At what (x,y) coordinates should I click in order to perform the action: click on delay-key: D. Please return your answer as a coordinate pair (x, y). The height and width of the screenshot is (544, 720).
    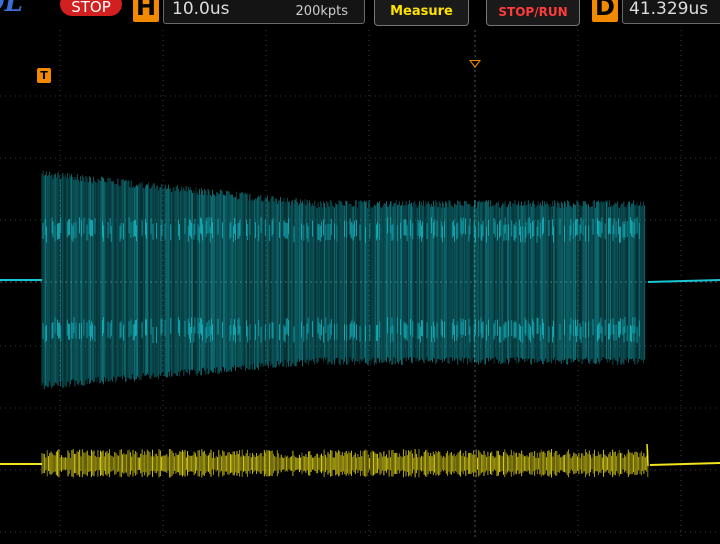
    Looking at the image, I should click on (605, 11).